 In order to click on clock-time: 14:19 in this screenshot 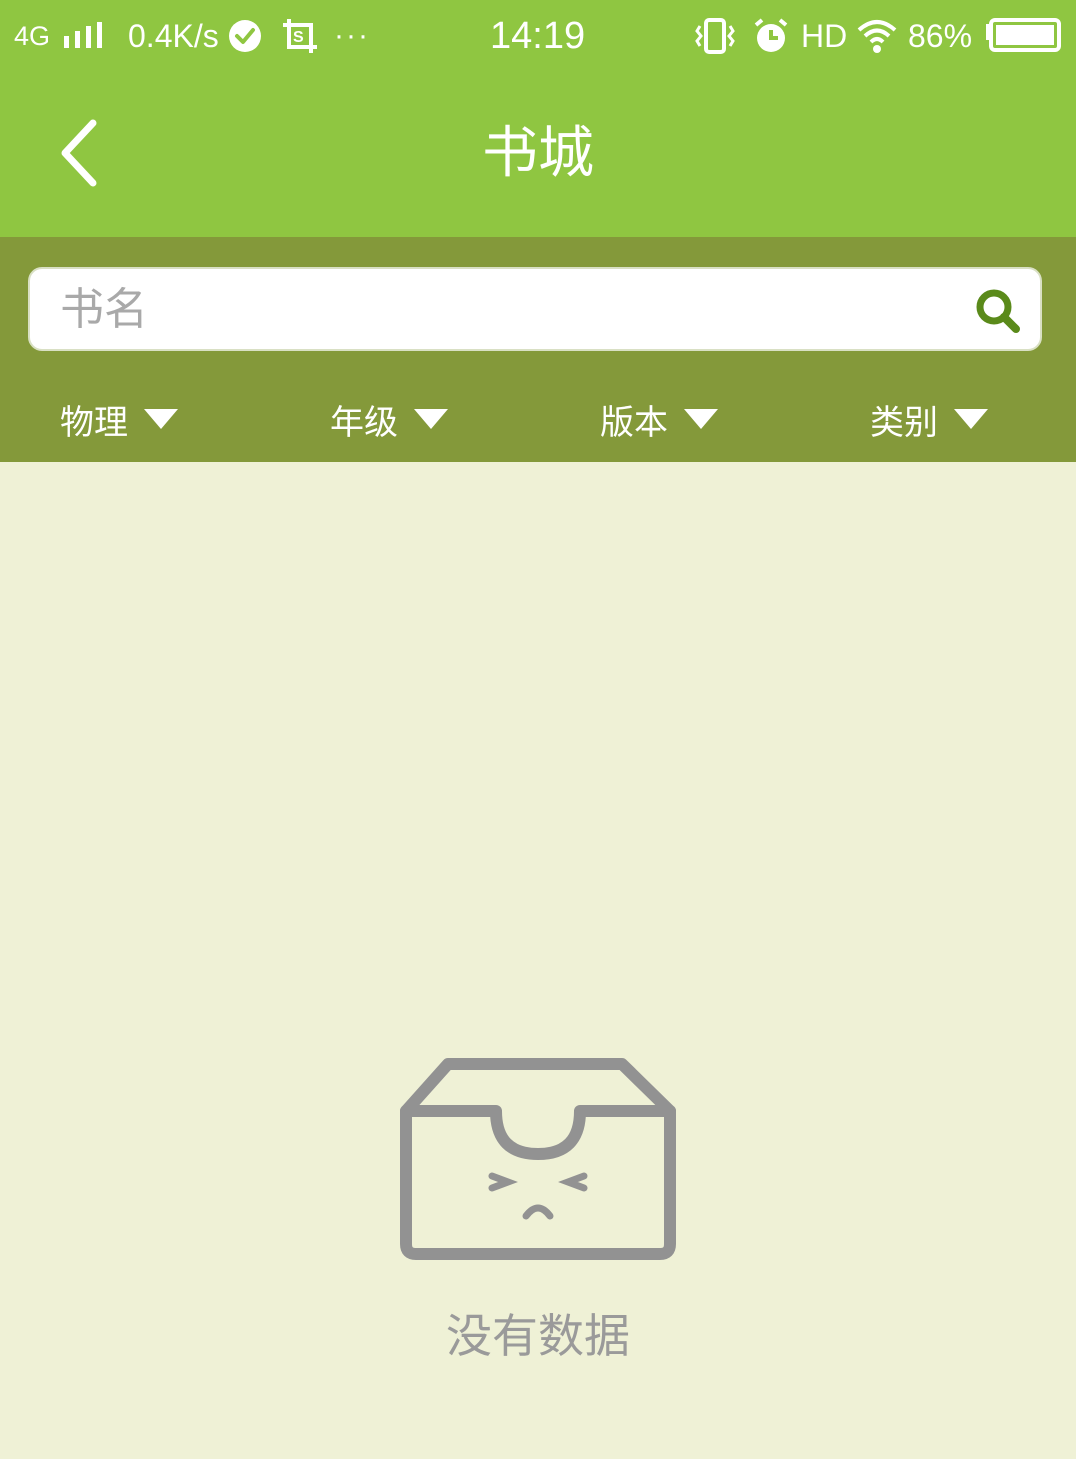, I will do `click(538, 35)`.